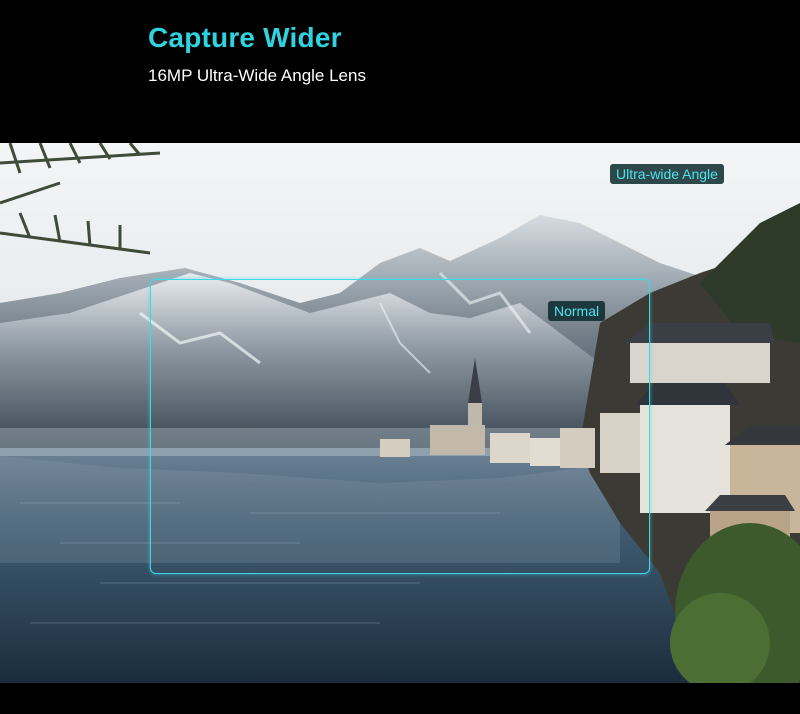 The image size is (800, 714). What do you see at coordinates (400, 698) in the screenshot?
I see `bottom-bar` at bounding box center [400, 698].